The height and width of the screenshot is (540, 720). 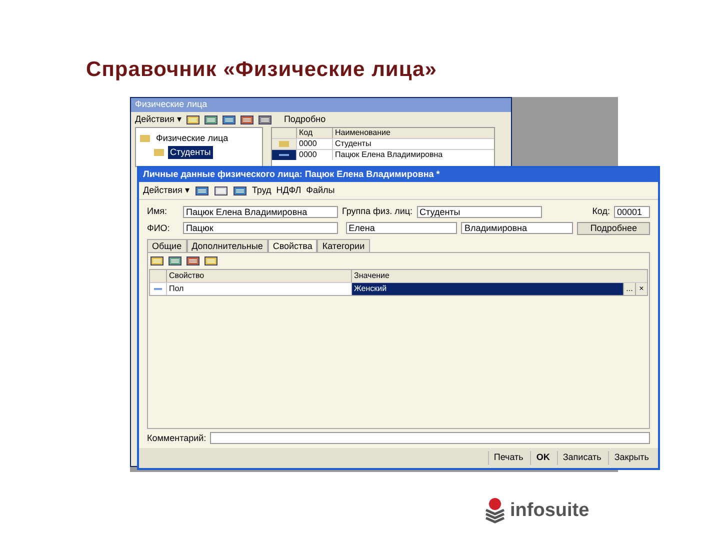 I want to click on field-label: Группа физ. лиц:, so click(x=377, y=211).